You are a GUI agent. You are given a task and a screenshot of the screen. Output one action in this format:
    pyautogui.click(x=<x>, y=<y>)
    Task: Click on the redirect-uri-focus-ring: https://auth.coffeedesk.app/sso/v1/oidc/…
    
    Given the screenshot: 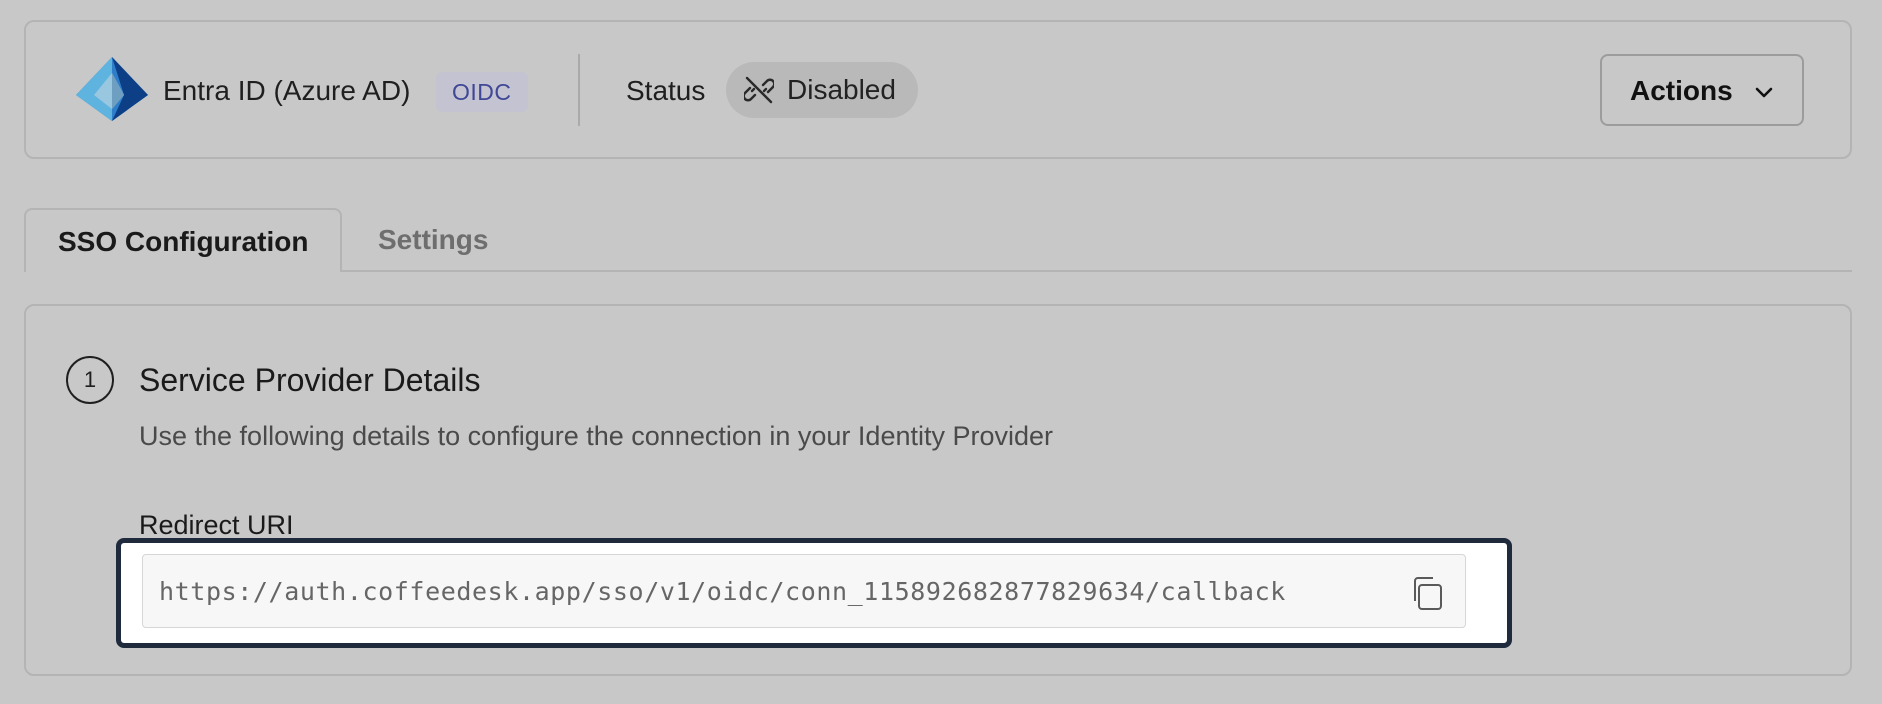 What is the action you would take?
    pyautogui.click(x=814, y=593)
    